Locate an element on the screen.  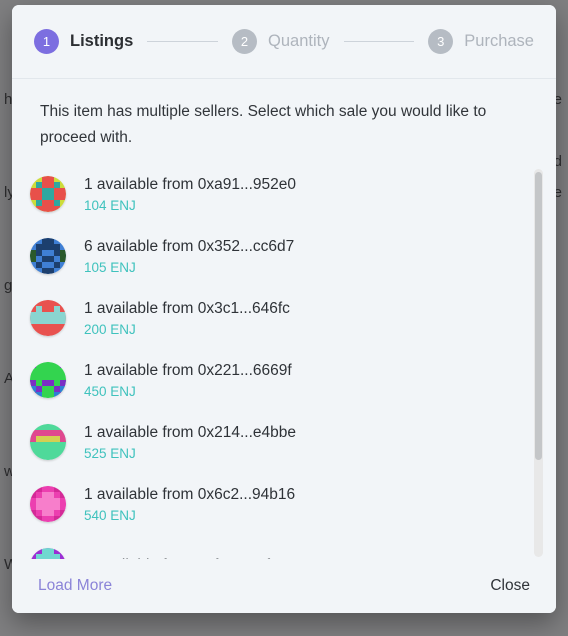
listing-text: 1 available from 0x214...e4bbe 525 ENJ is located at coordinates (190, 442).